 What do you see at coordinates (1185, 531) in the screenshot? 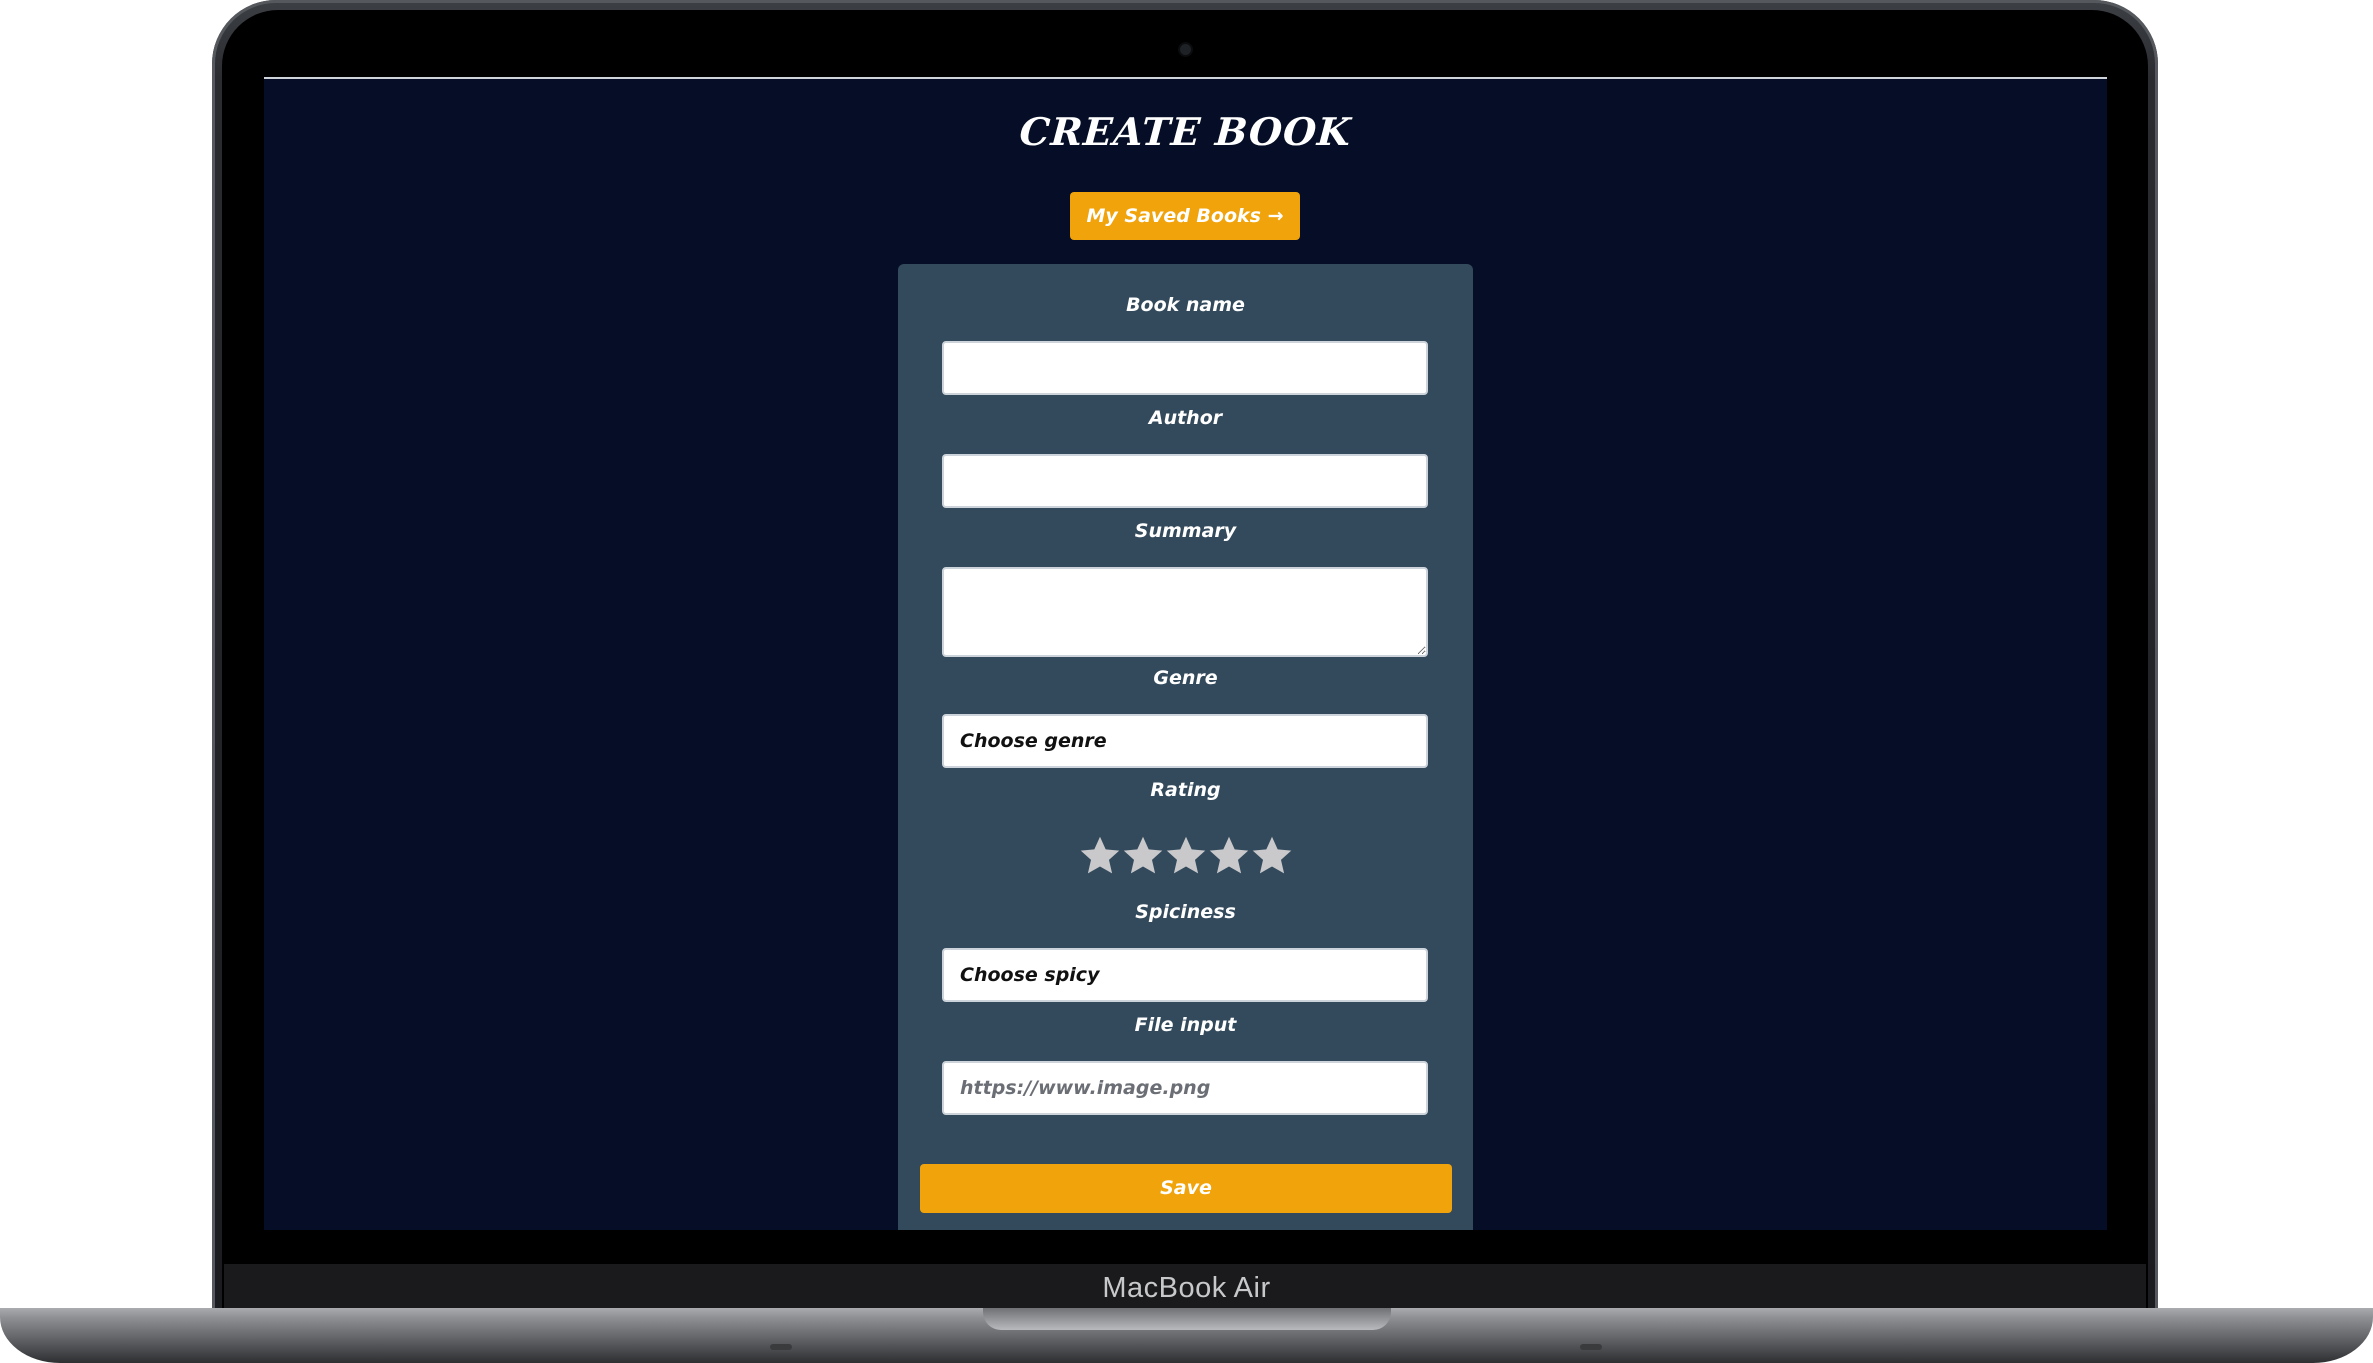
I see `summary-label: Summary` at bounding box center [1185, 531].